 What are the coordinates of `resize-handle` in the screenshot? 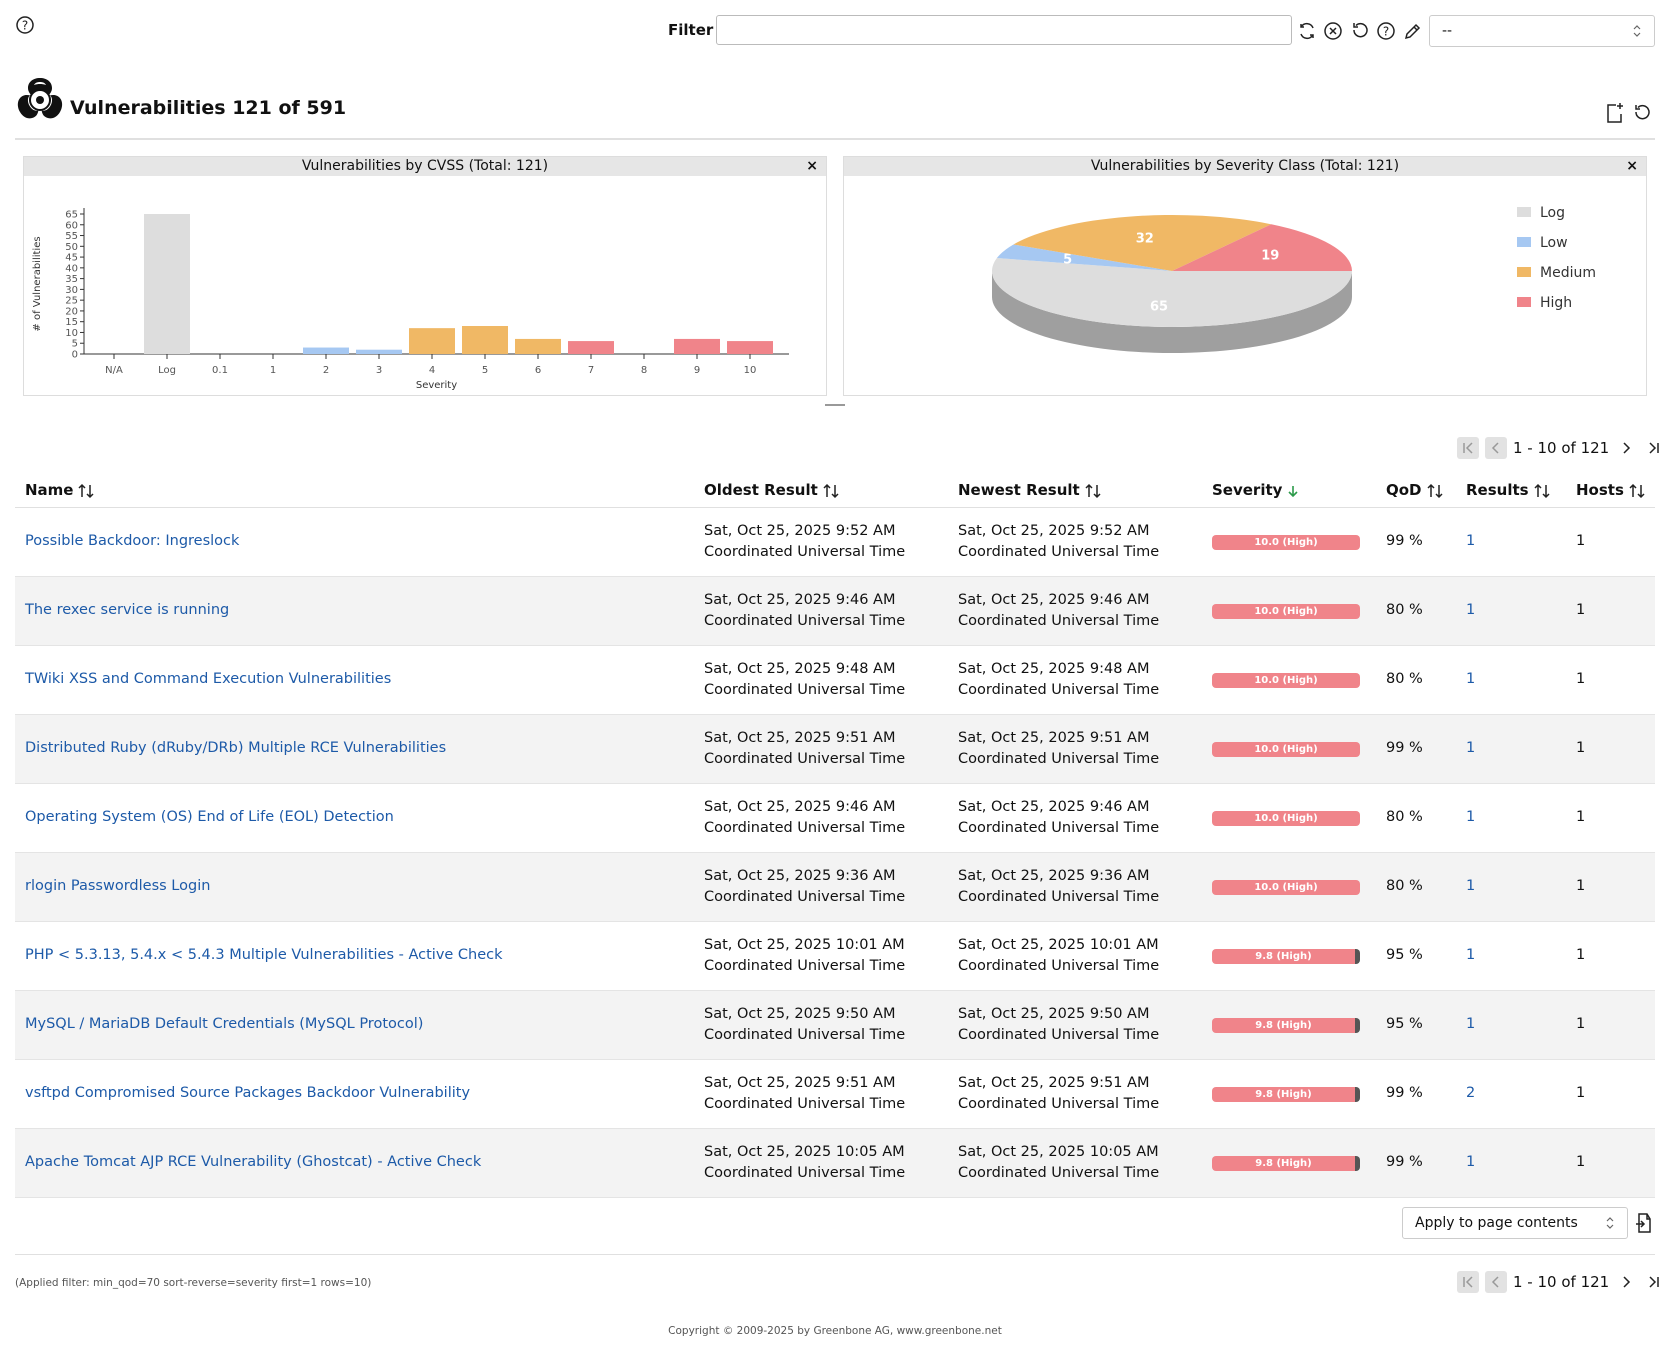 It's located at (835, 405).